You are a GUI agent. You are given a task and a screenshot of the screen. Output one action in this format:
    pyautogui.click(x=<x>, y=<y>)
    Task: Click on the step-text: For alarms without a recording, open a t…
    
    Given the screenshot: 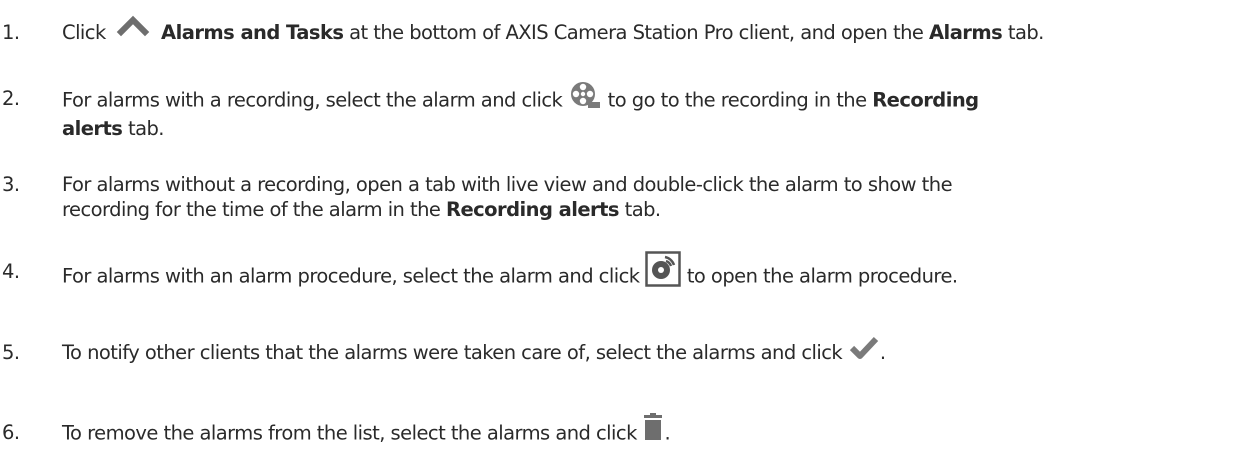 What is the action you would take?
    pyautogui.click(x=654, y=197)
    